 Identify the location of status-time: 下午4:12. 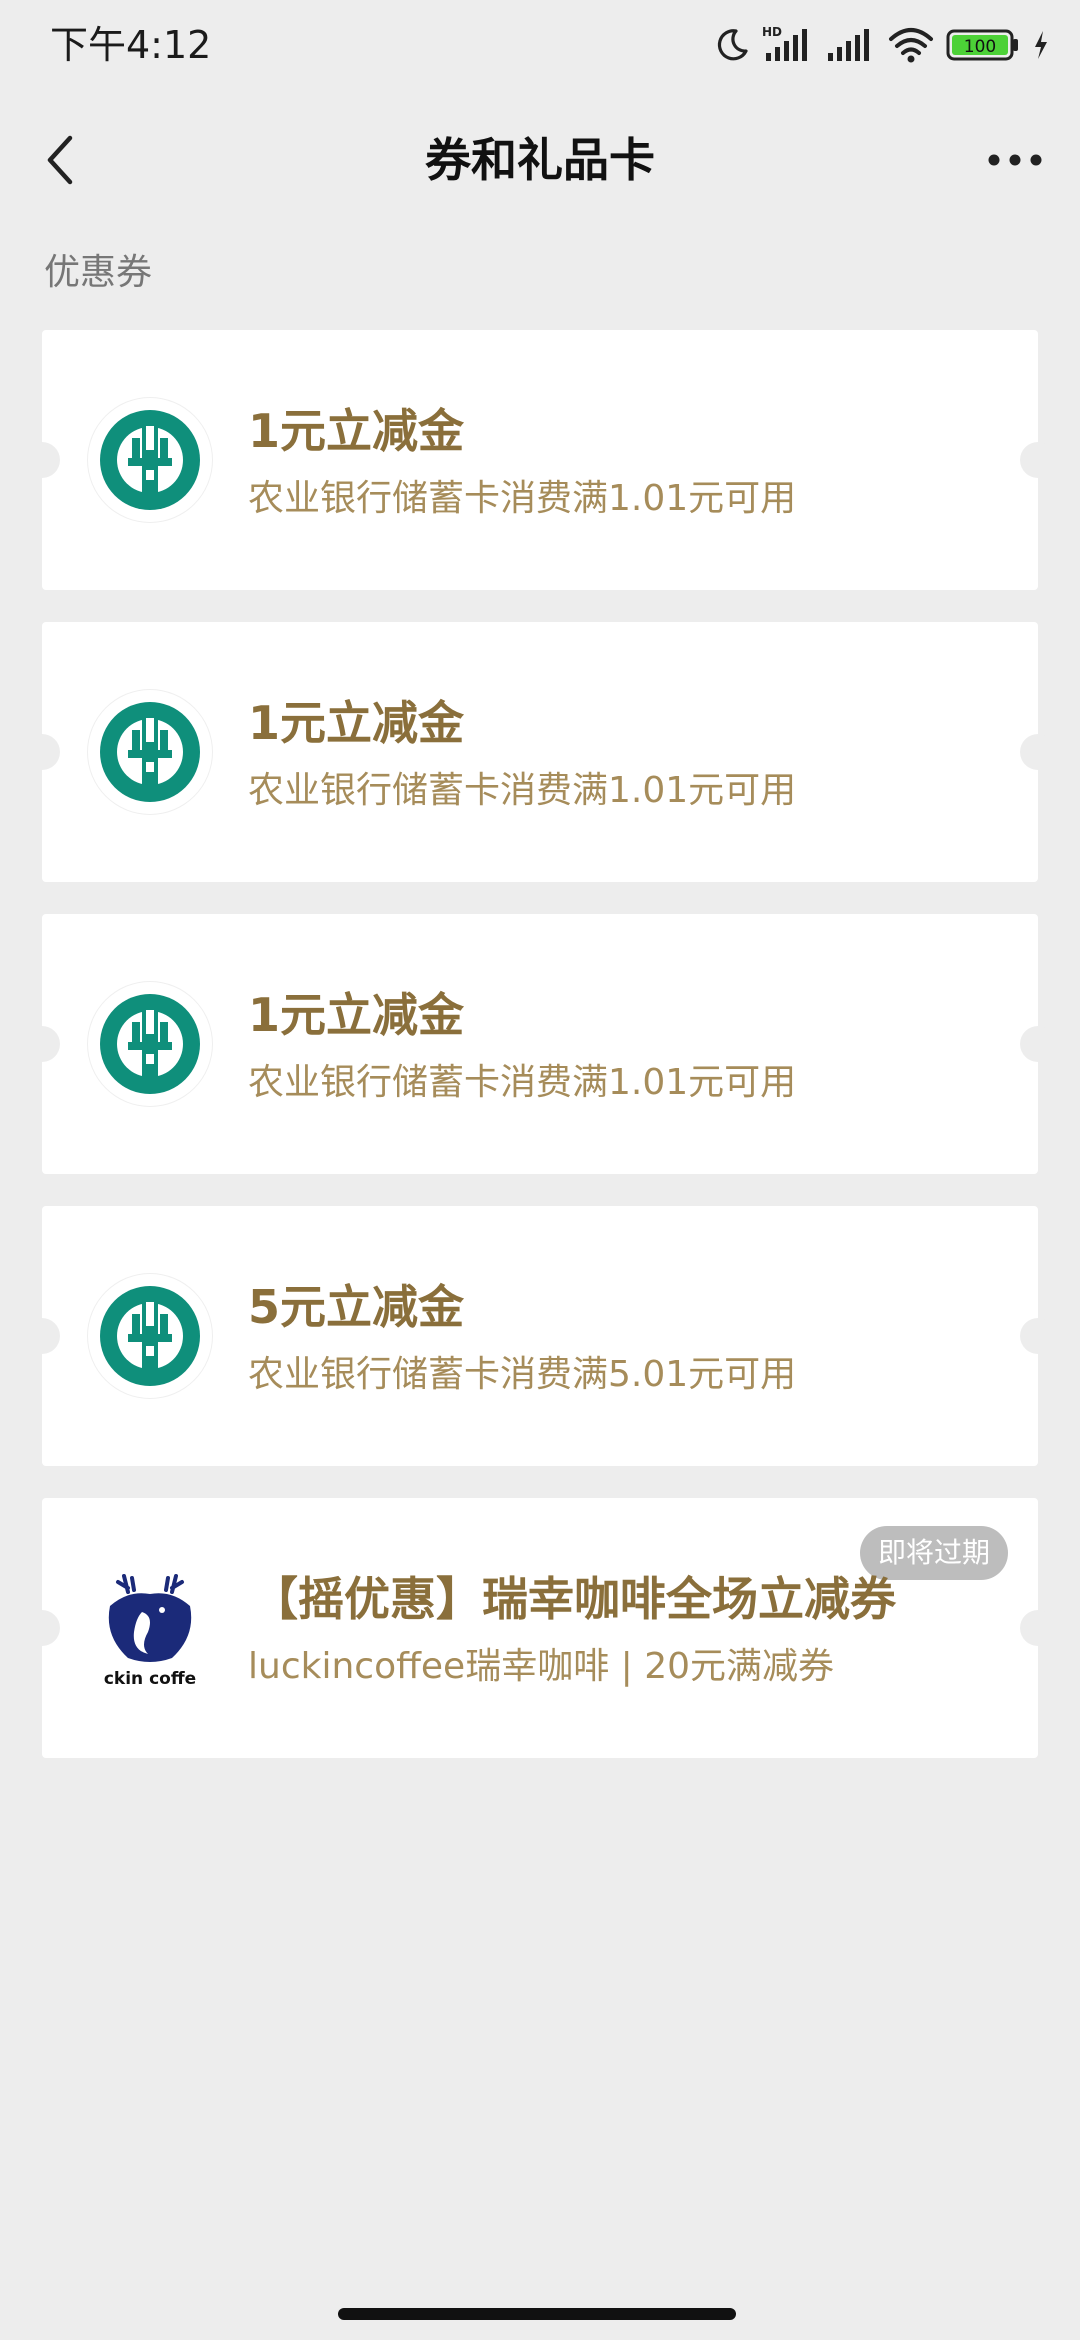
(131, 45).